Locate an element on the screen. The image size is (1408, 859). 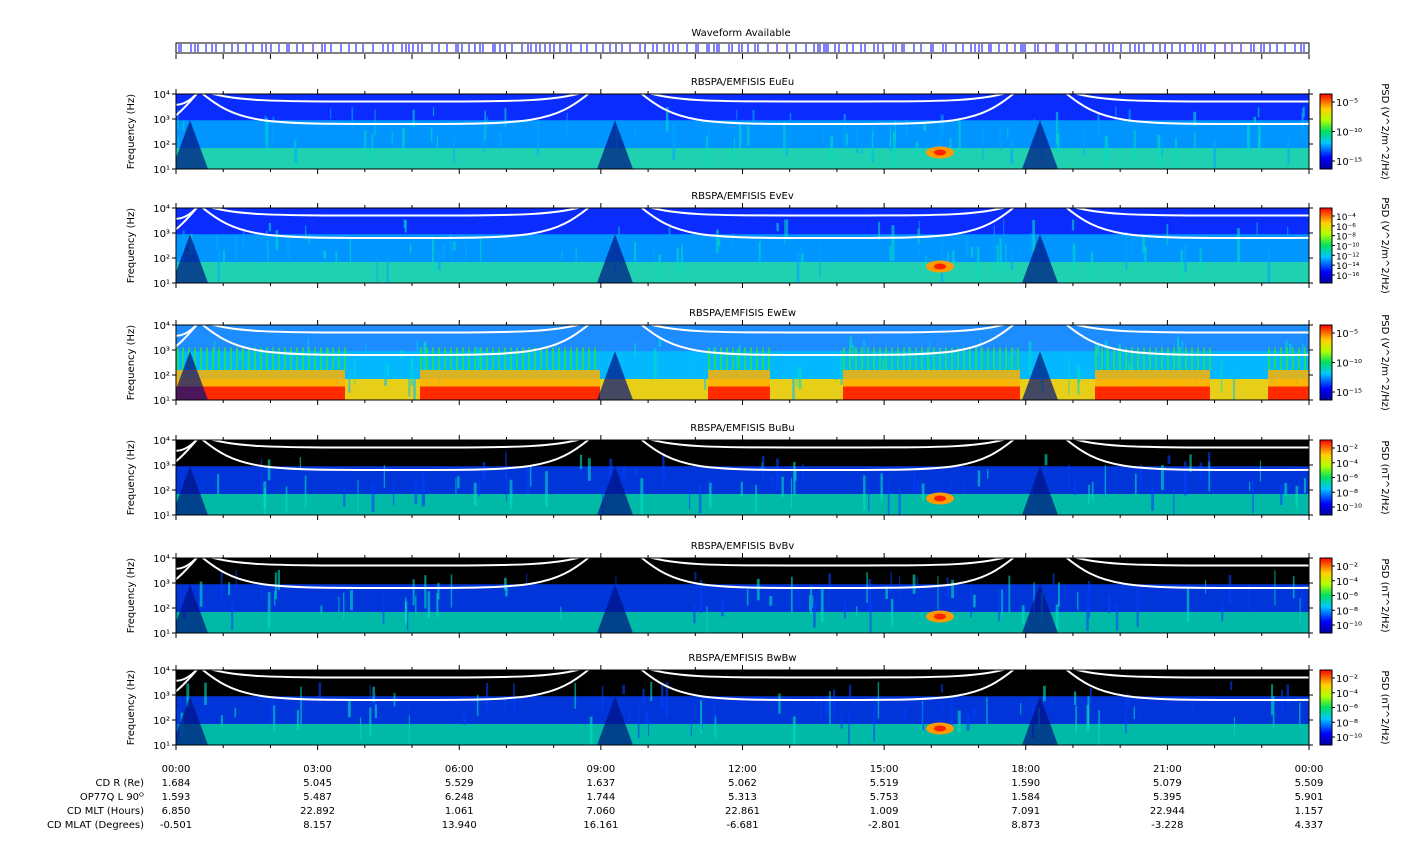
colorbar is located at coordinates (1326, 245).